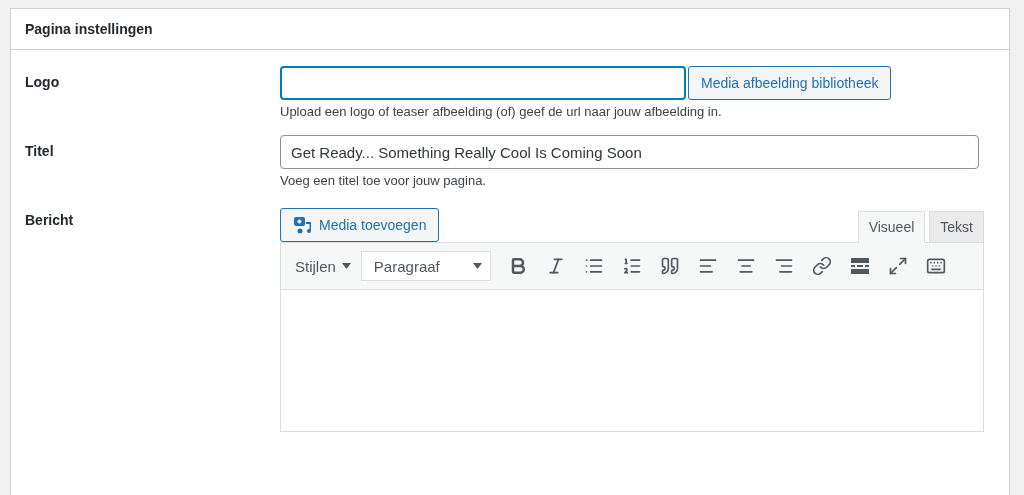 The height and width of the screenshot is (495, 1024). Describe the element at coordinates (631, 266) in the screenshot. I see `numbered-list-icon` at that location.